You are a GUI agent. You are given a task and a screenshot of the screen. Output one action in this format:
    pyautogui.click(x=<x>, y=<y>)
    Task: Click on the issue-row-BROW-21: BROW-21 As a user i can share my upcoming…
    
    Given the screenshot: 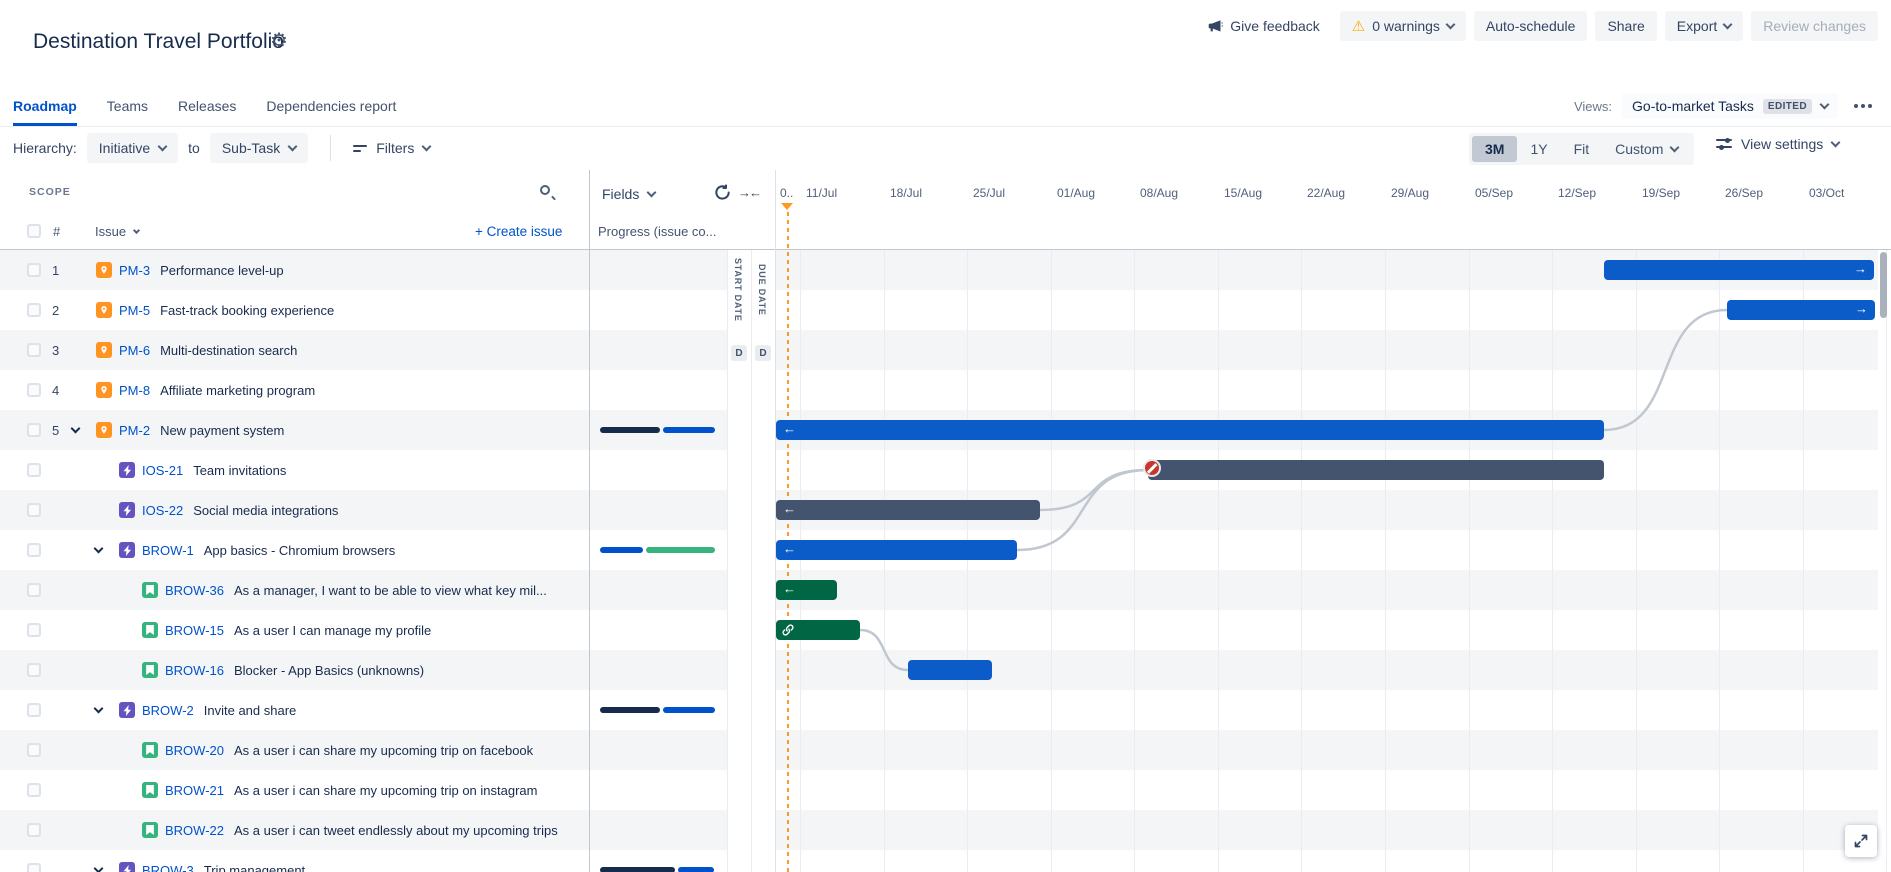 What is the action you would take?
    pyautogui.click(x=294, y=790)
    